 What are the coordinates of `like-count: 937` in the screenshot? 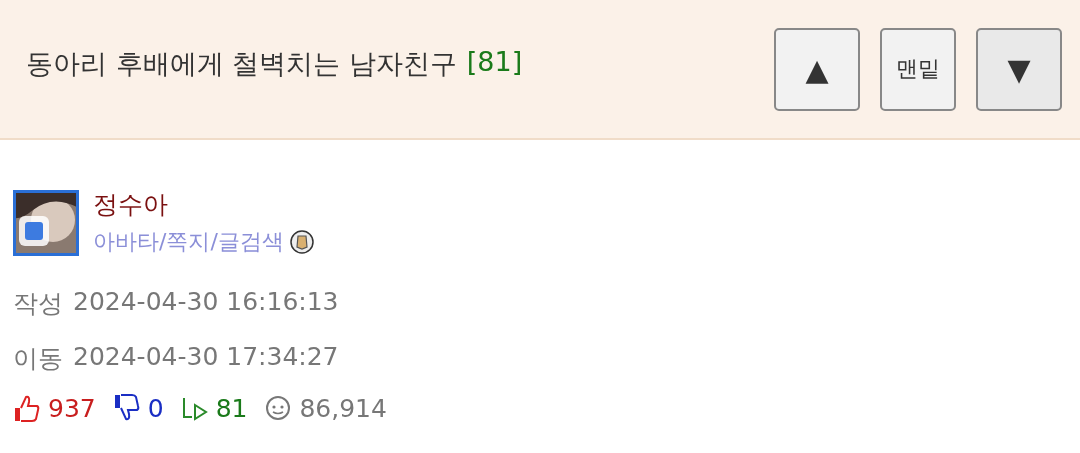 It's located at (72, 408).